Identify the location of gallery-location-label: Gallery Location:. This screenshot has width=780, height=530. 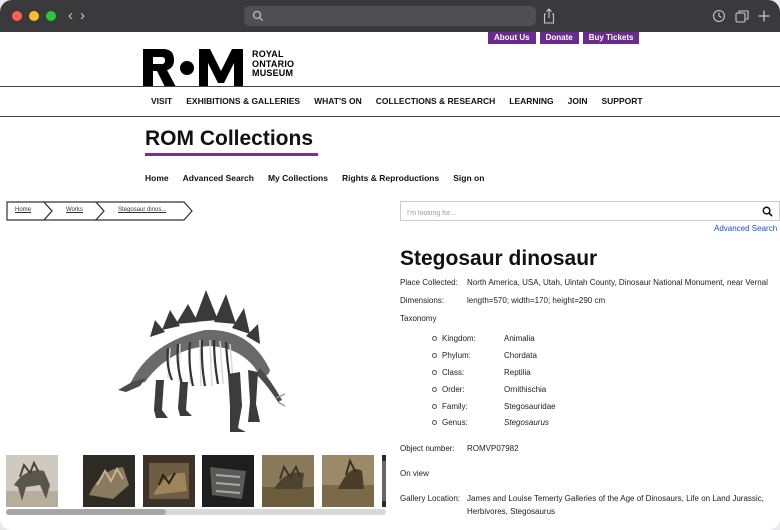
(430, 498).